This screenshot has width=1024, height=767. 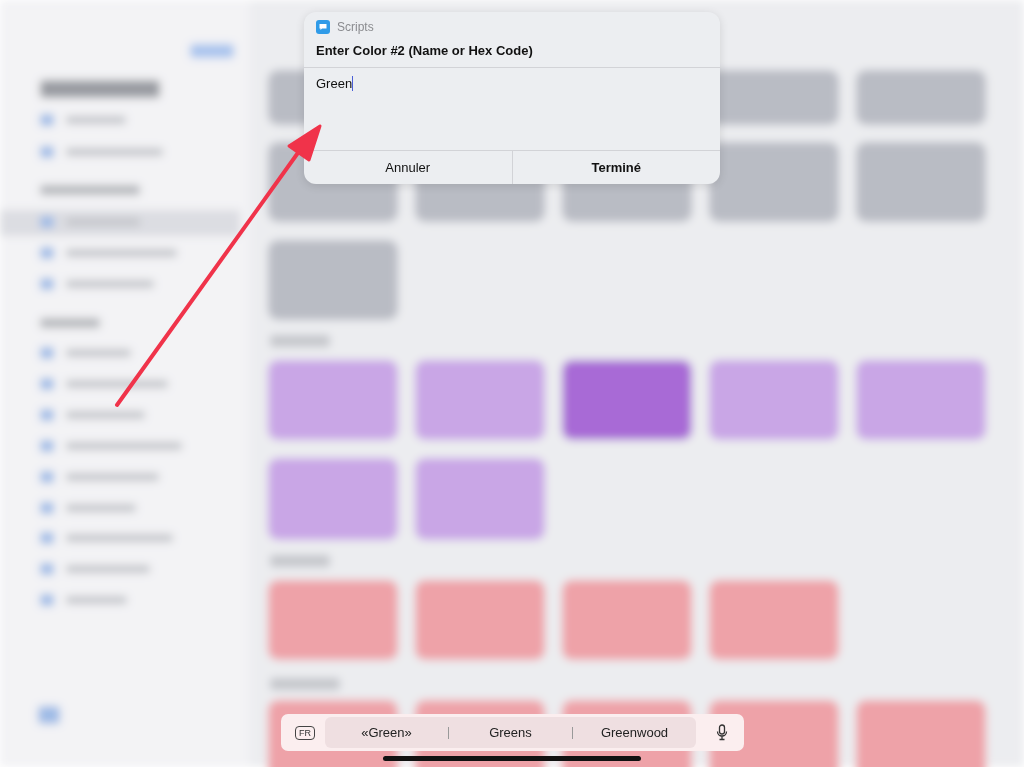 I want to click on suggestion: Greens, so click(x=510, y=732).